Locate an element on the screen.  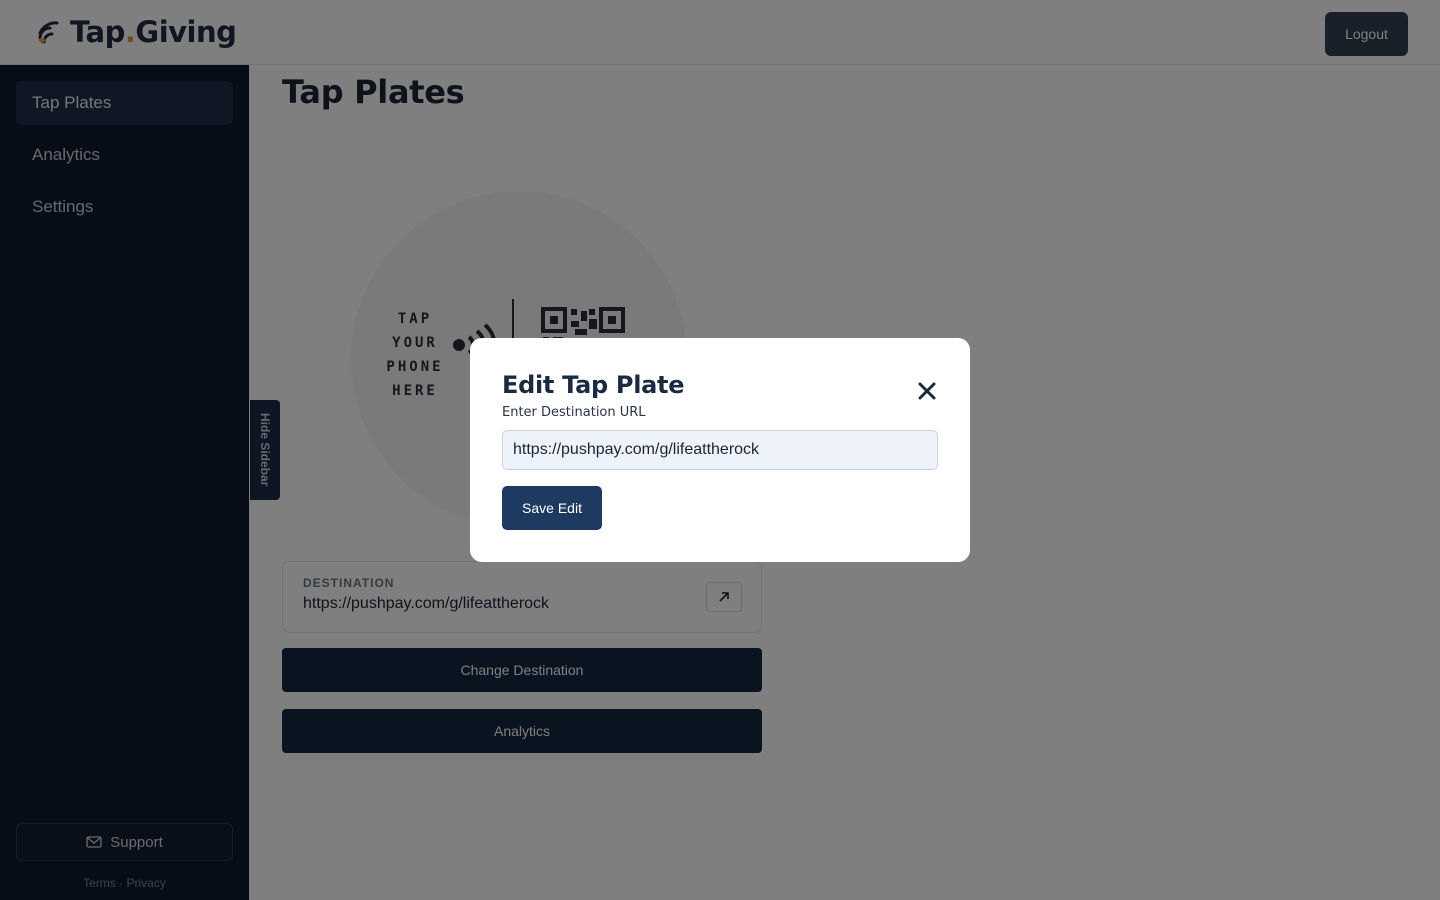
destination-url-label: Enter Destination URL is located at coordinates (574, 412).